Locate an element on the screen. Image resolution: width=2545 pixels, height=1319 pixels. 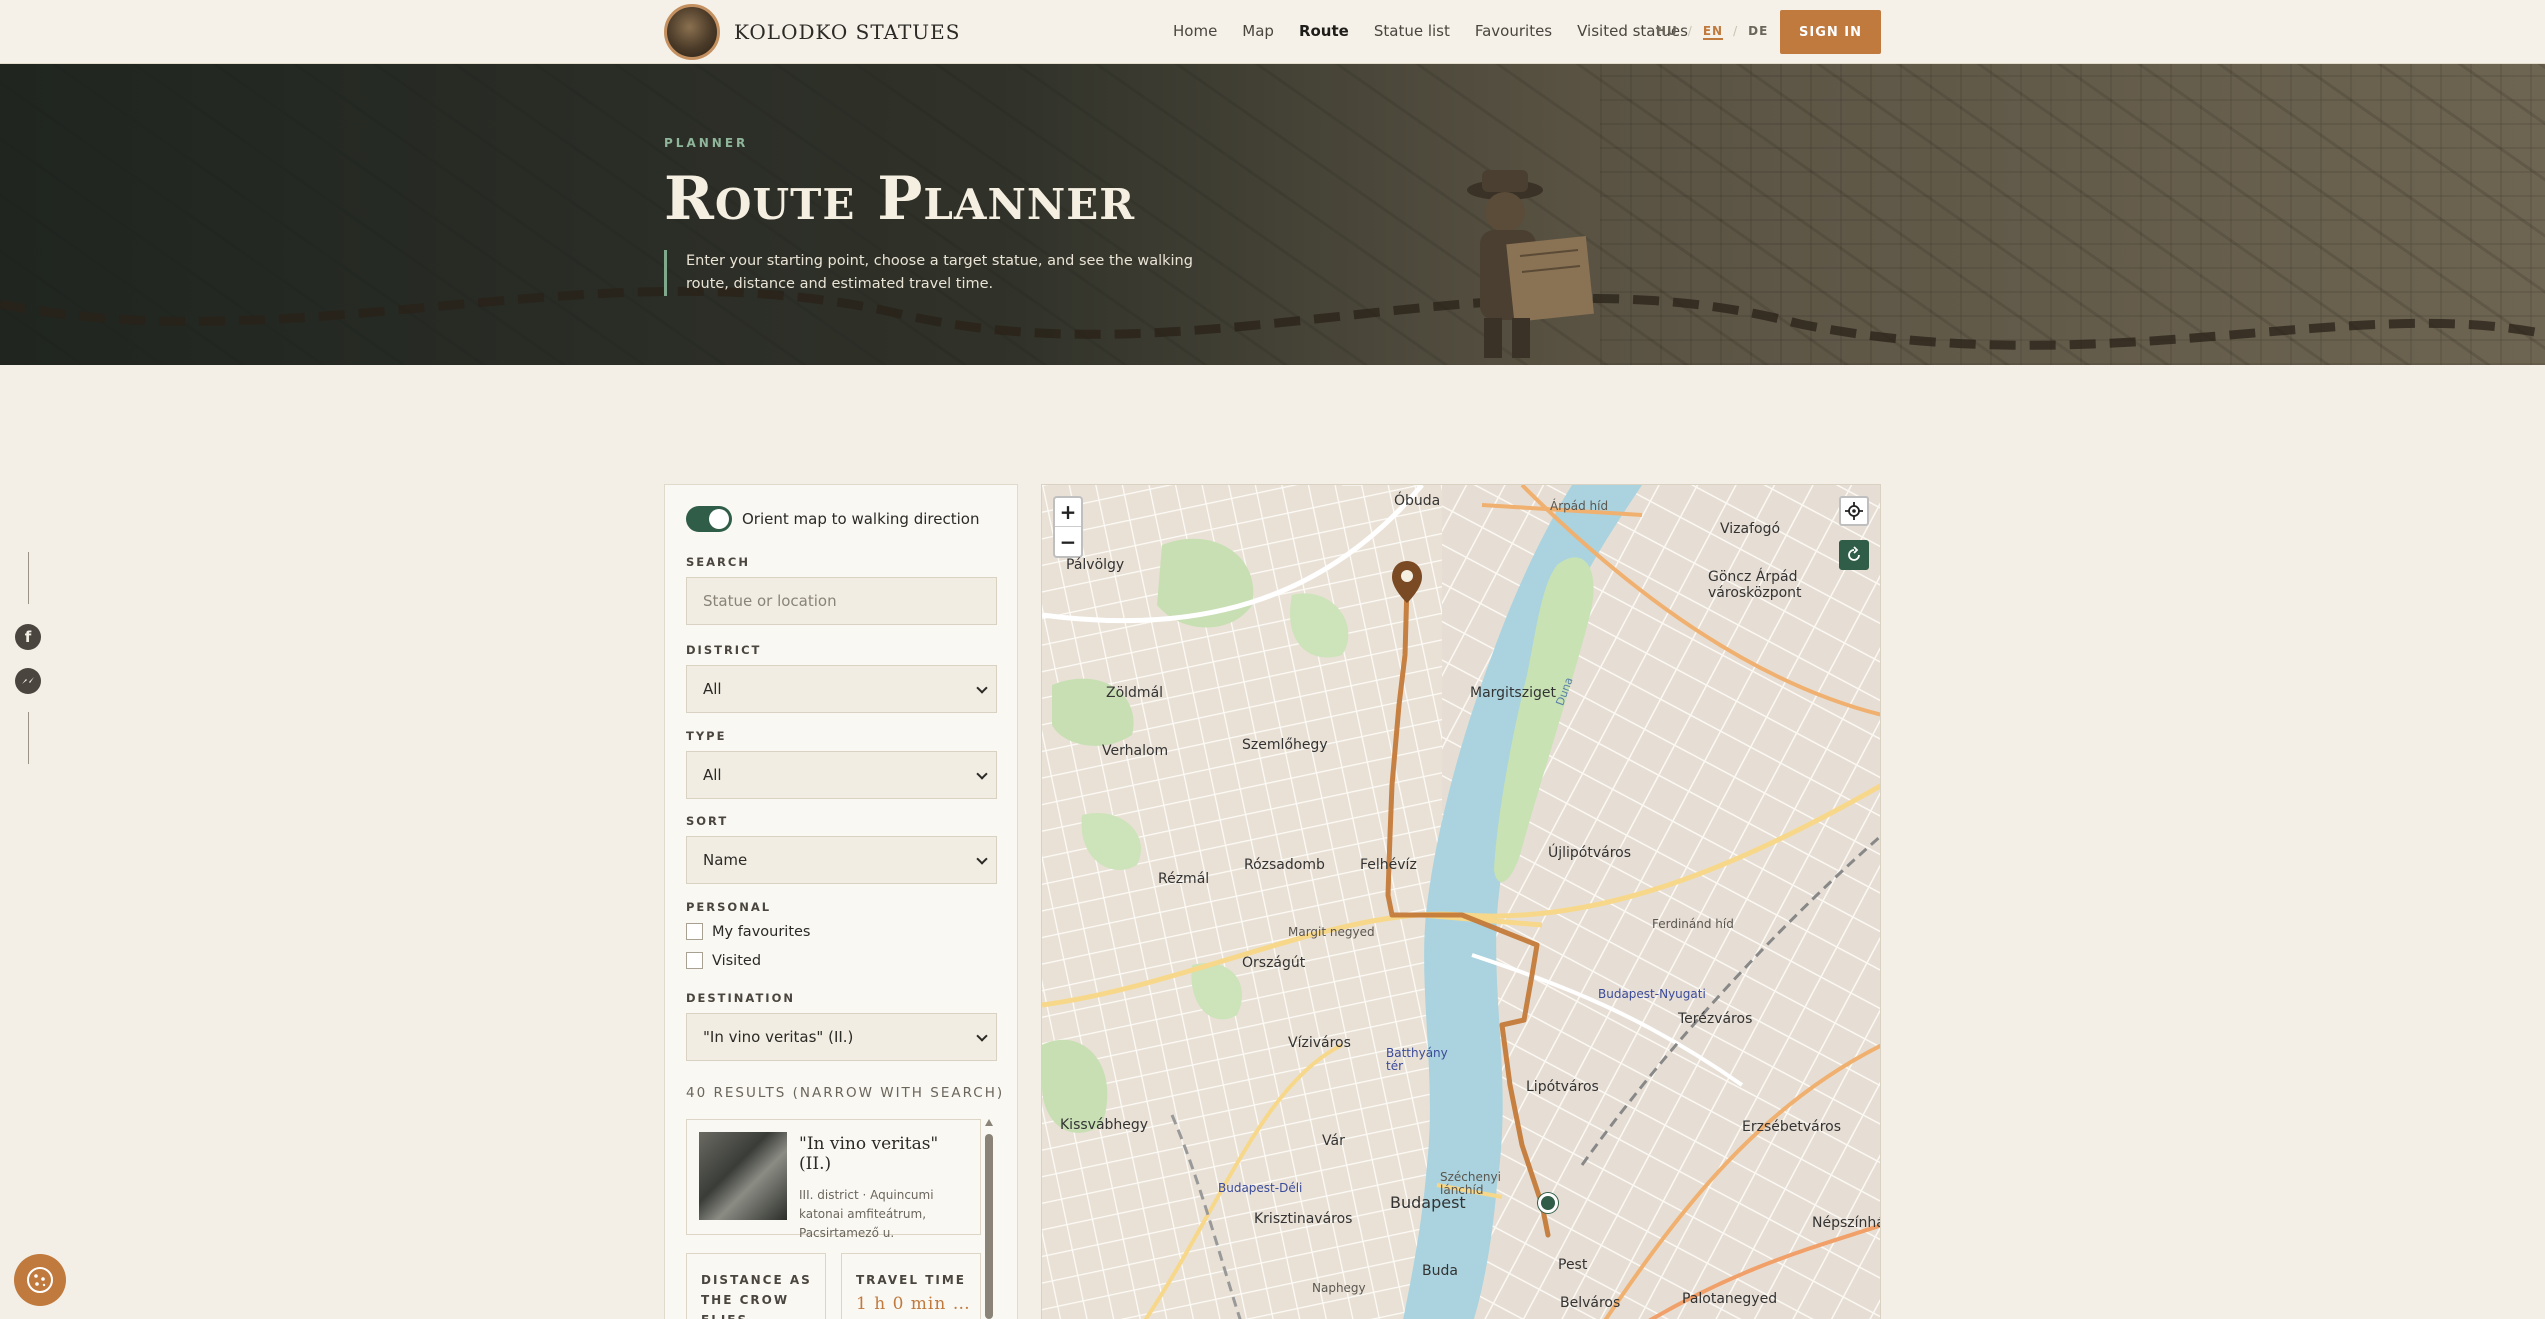
favourites-checkbox-row: My favourites is located at coordinates (748, 931).